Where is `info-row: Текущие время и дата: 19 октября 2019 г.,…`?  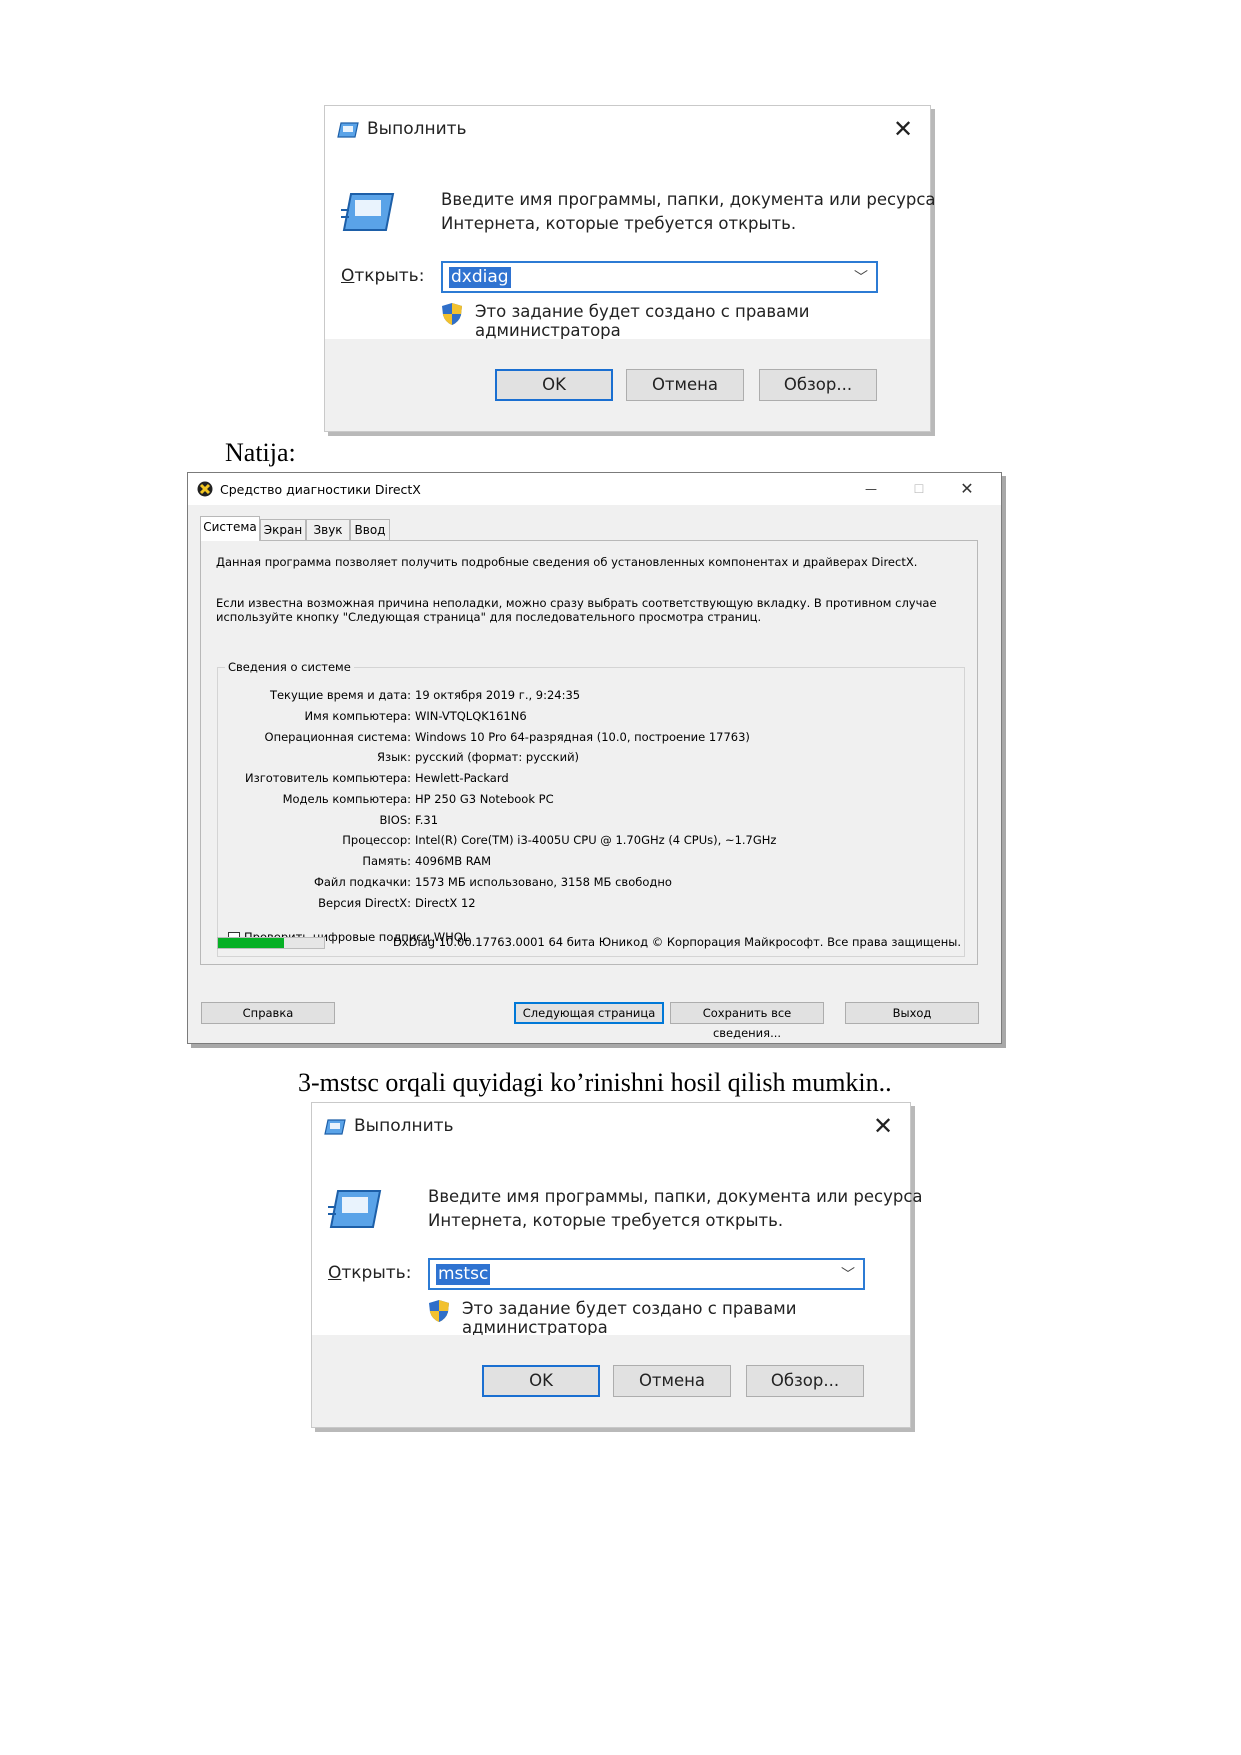
info-row: Текущие время и дата: 19 октября 2019 г.,… is located at coordinates (425, 695).